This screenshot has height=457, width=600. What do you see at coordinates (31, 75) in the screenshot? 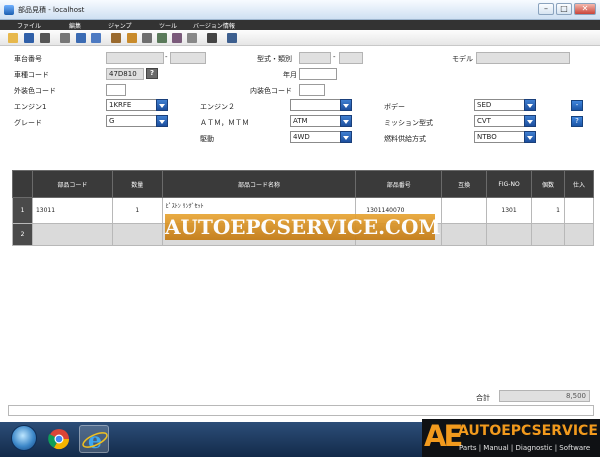
I see `model-code-label: 車種コード` at bounding box center [31, 75].